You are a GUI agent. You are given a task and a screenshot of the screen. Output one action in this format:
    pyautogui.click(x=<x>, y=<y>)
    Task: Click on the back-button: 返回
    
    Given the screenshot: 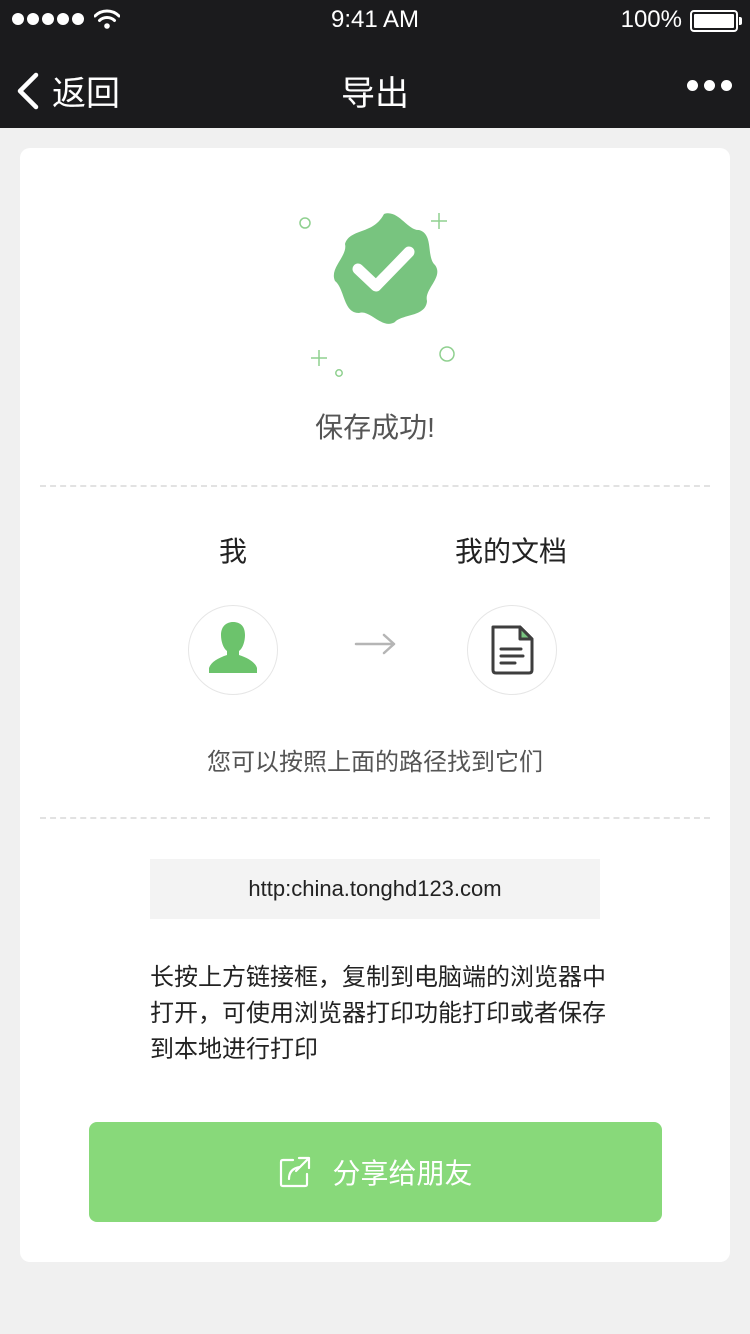 What is the action you would take?
    pyautogui.click(x=67, y=90)
    